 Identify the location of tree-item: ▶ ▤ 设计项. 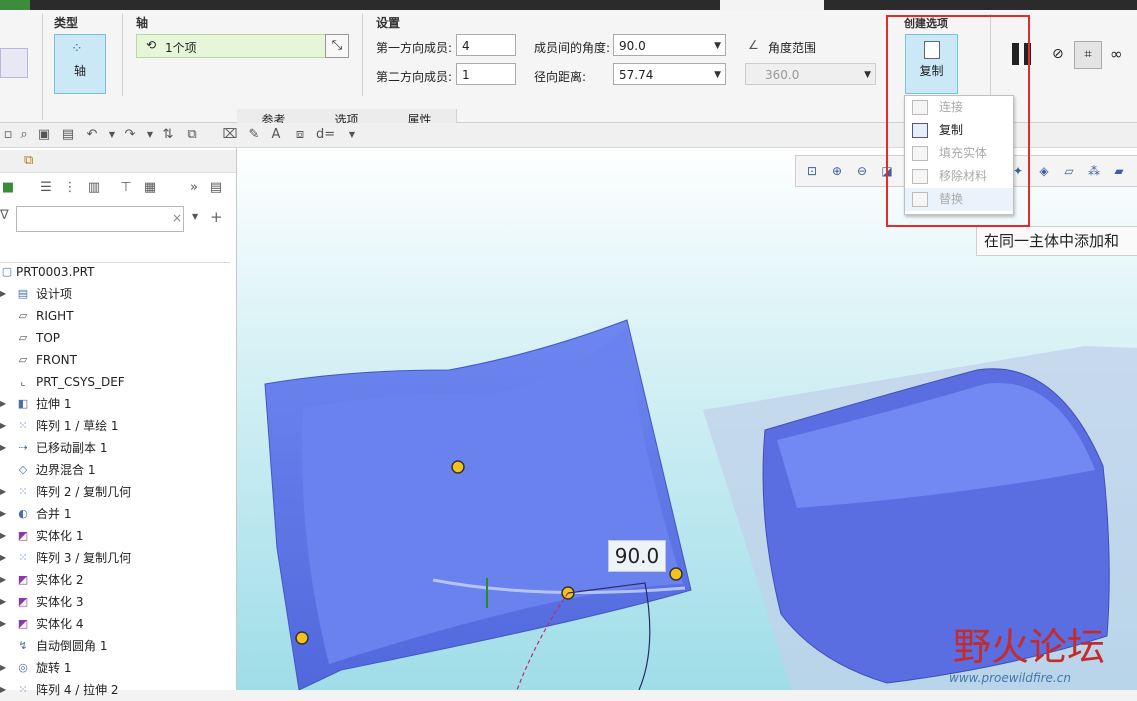
(118, 294).